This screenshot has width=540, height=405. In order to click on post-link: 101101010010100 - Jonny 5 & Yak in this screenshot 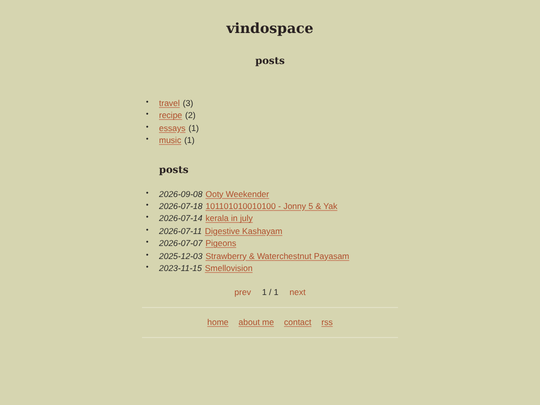, I will do `click(271, 206)`.